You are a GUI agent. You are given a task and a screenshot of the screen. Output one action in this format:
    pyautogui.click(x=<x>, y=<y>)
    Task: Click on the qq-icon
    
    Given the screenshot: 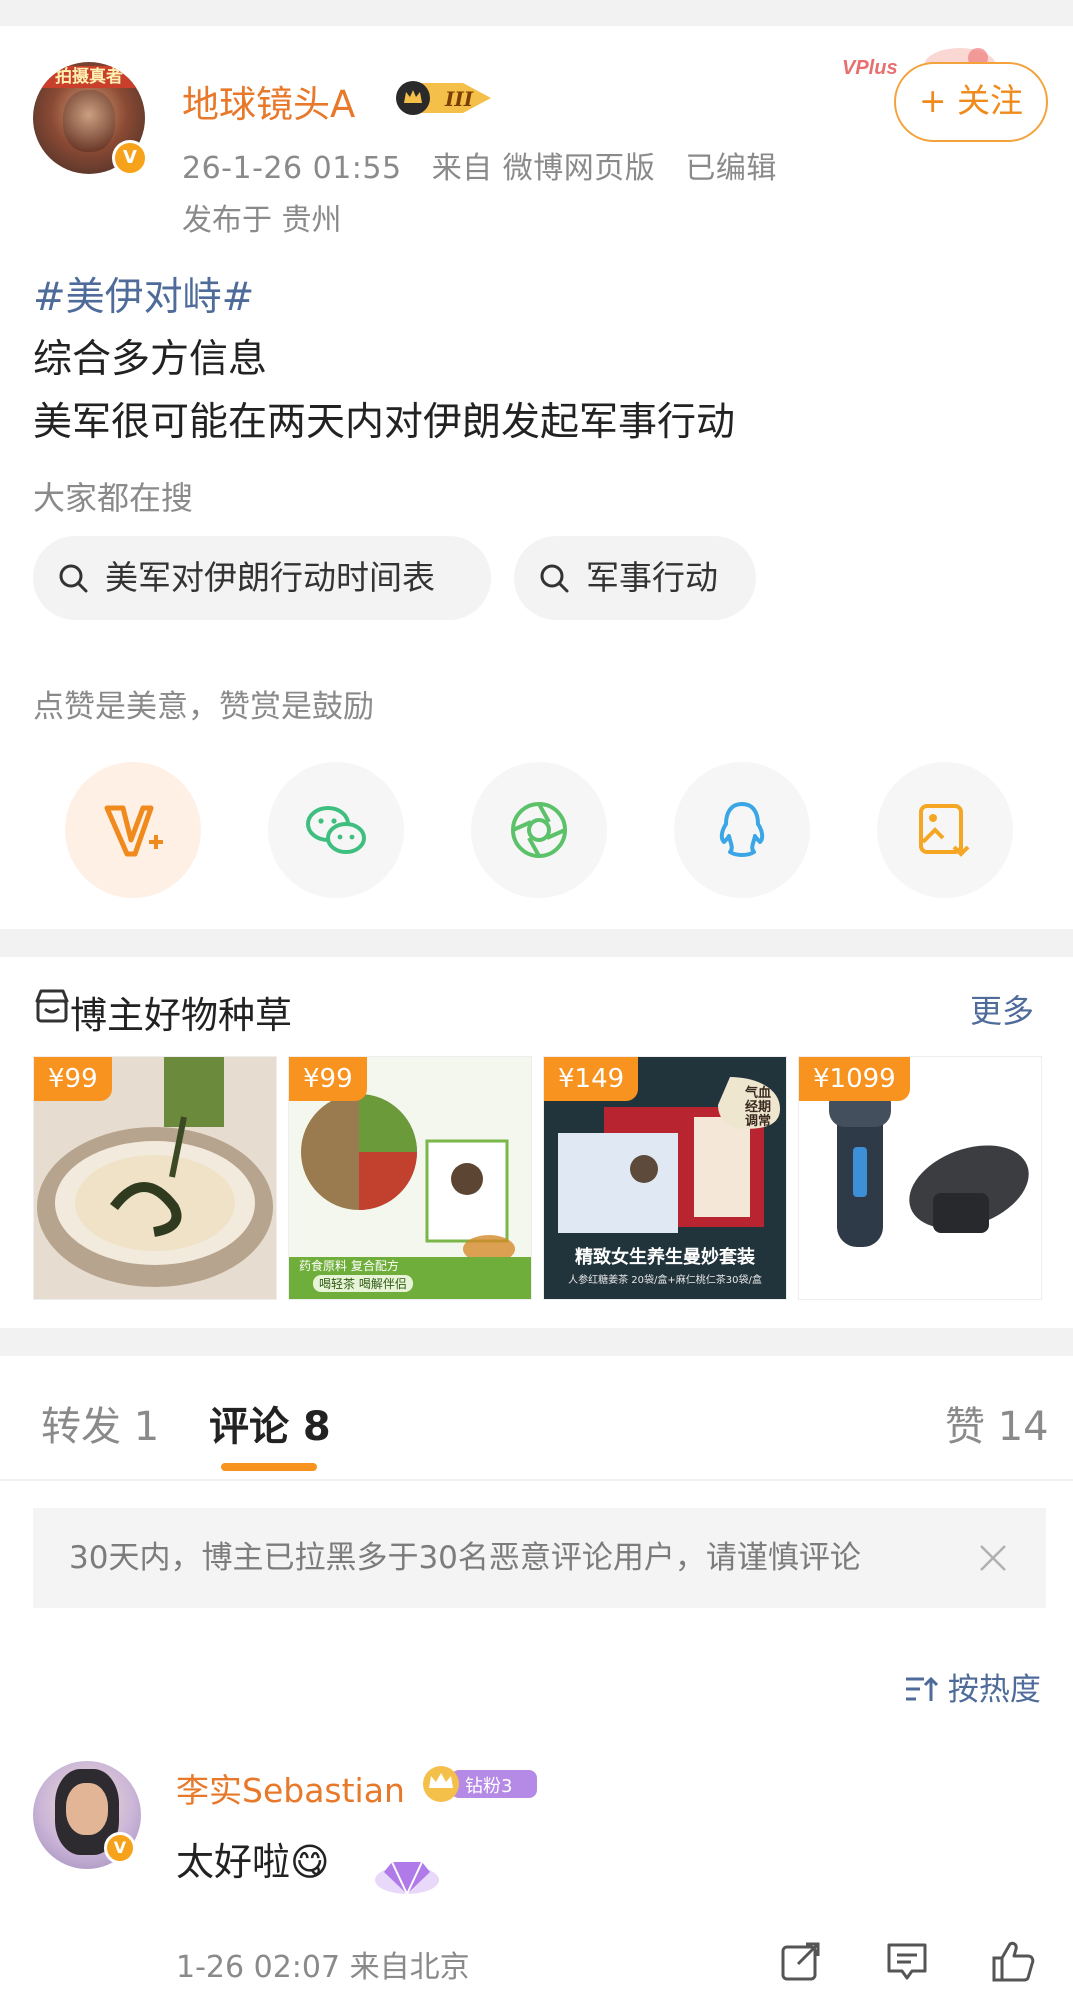 What is the action you would take?
    pyautogui.click(x=742, y=829)
    